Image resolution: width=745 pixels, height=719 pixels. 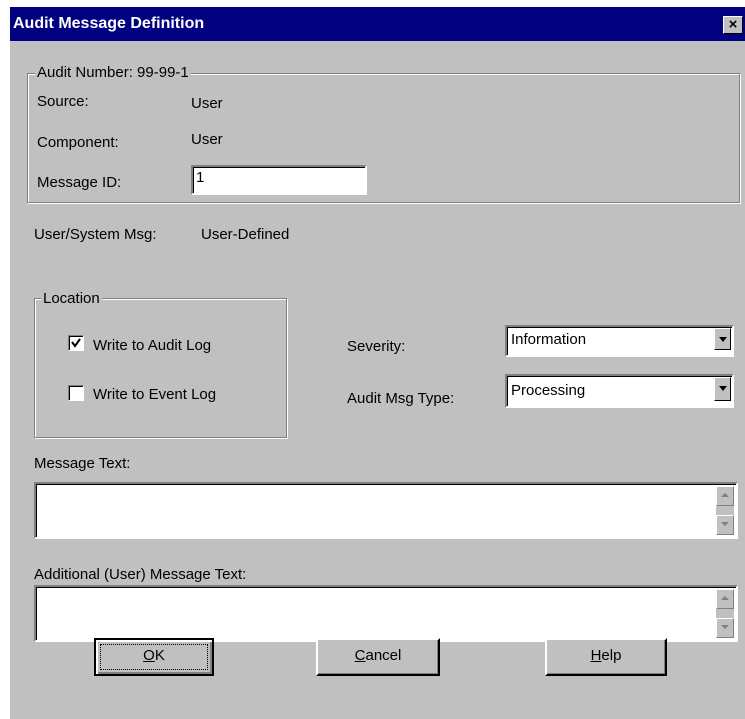 What do you see at coordinates (78, 142) in the screenshot?
I see `component-label: Component:` at bounding box center [78, 142].